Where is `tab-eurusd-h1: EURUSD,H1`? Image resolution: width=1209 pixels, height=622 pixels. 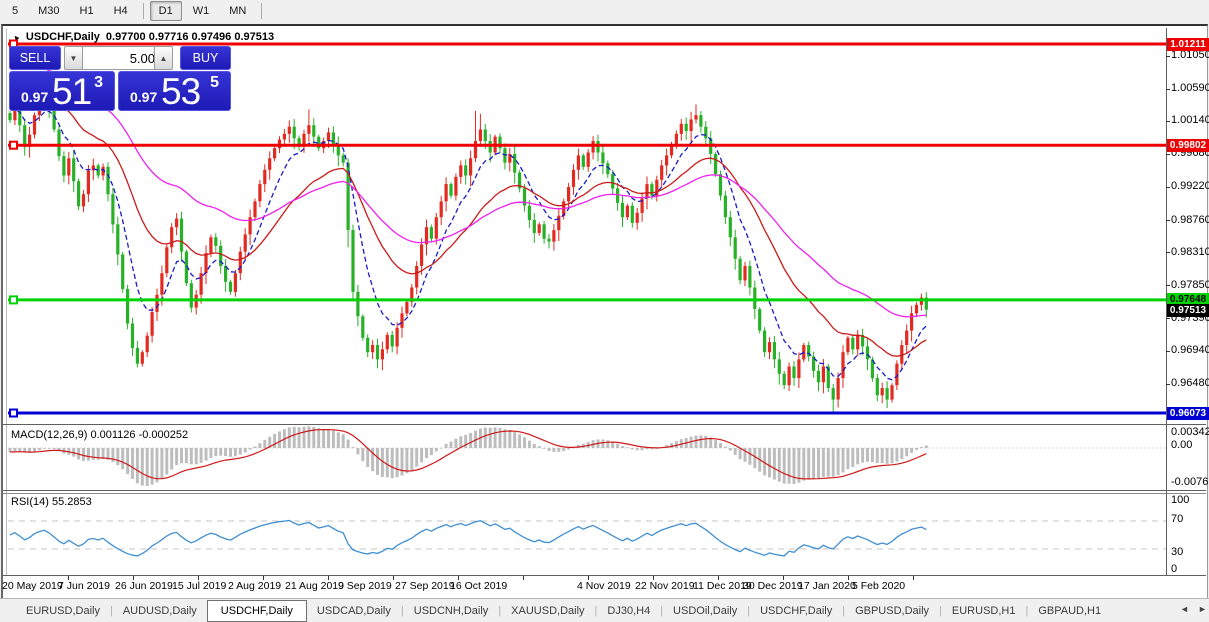 tab-eurusd-h1: EURUSD,H1 is located at coordinates (984, 611).